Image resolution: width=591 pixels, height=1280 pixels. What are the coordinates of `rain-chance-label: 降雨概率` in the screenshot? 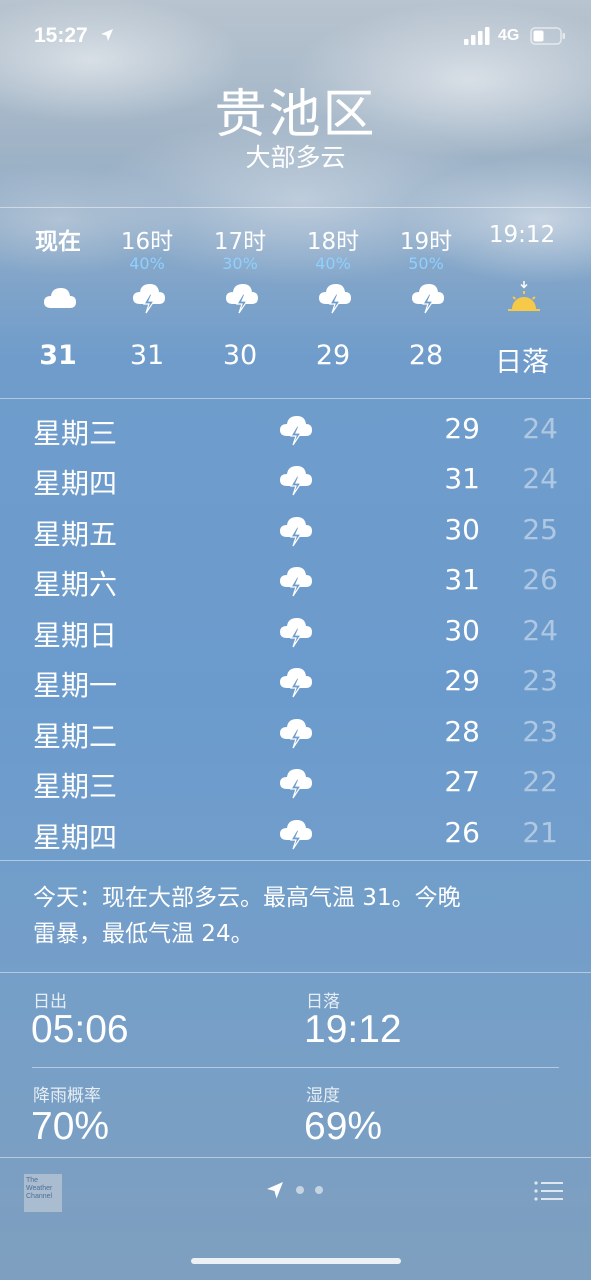 It's located at (67, 1096).